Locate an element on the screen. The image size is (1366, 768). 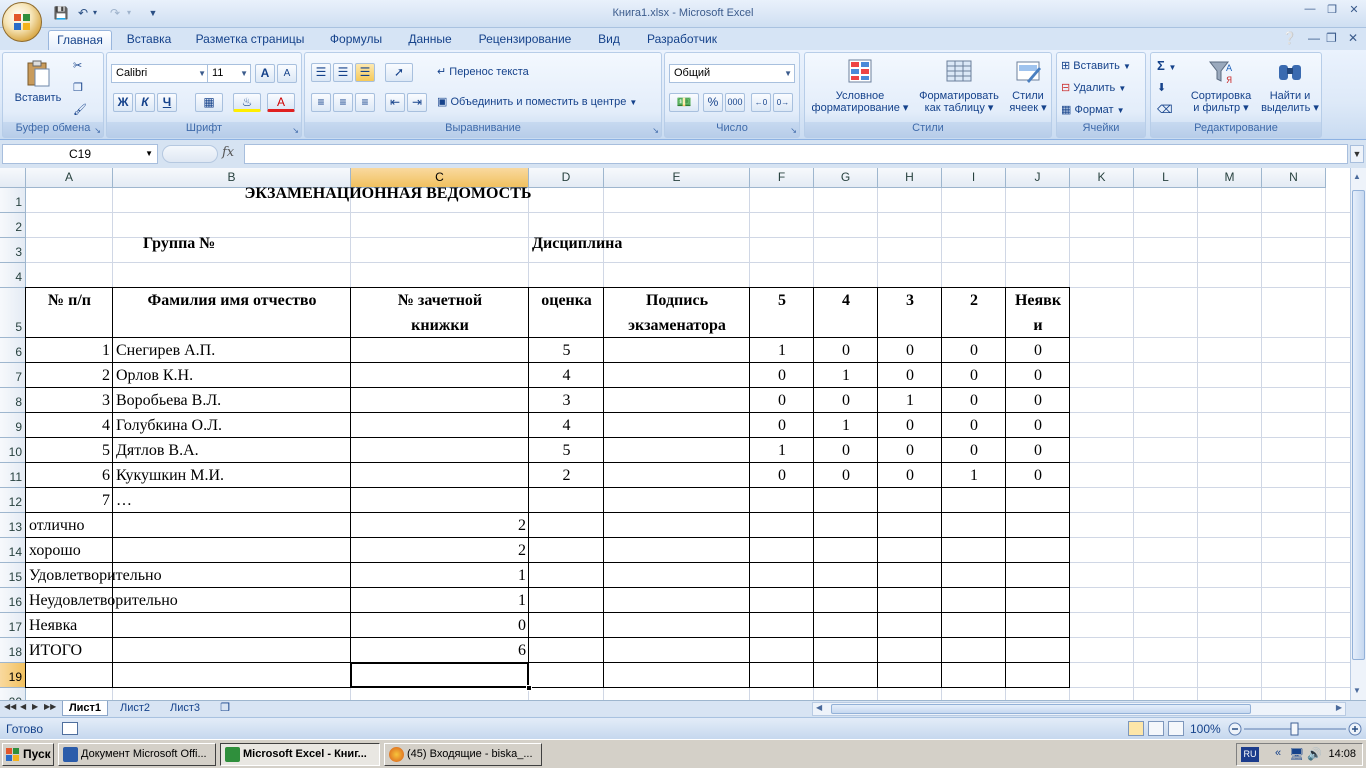
student-grade: 3 is located at coordinates (566, 400).